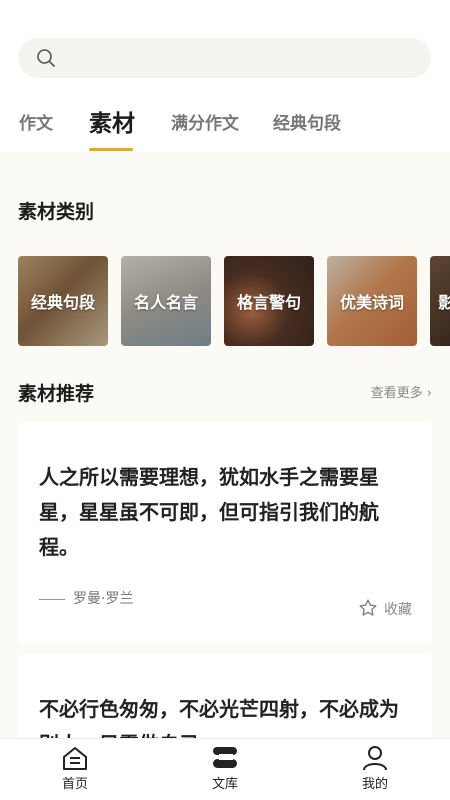  I want to click on library-icon, so click(225, 757).